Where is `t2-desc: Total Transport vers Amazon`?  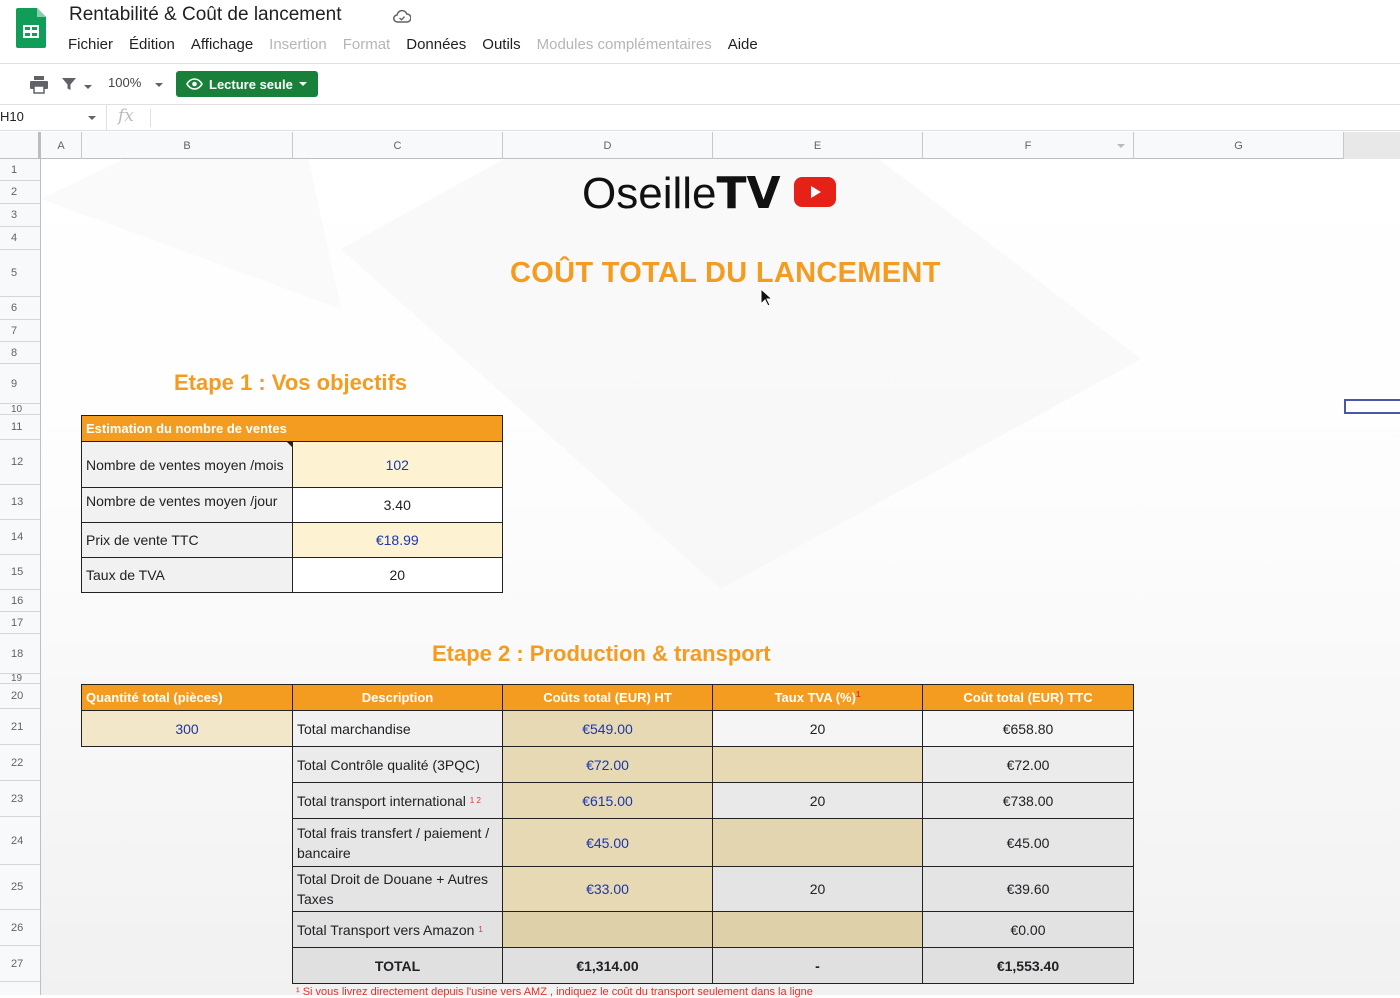 t2-desc: Total Transport vers Amazon is located at coordinates (386, 929).